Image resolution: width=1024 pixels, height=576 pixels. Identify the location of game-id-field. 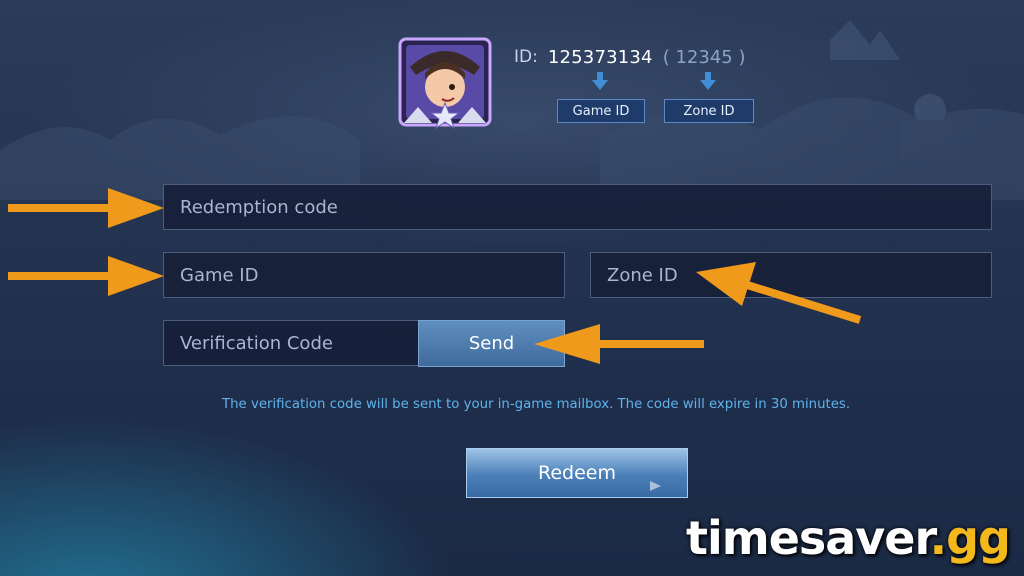
(364, 275).